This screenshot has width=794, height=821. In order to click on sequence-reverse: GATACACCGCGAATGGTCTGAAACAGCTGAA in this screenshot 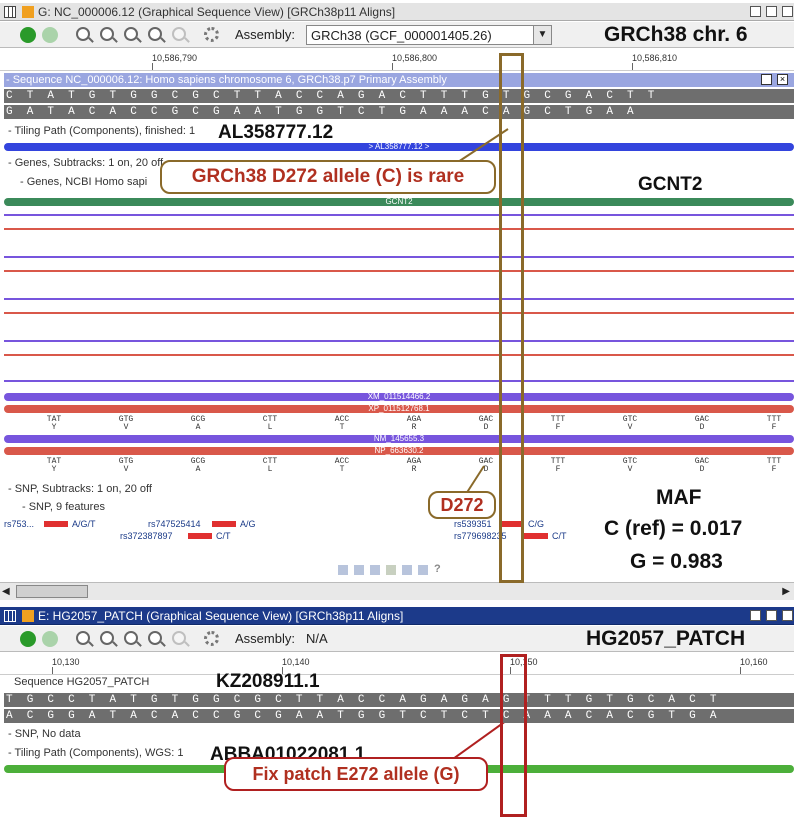, I will do `click(399, 112)`.